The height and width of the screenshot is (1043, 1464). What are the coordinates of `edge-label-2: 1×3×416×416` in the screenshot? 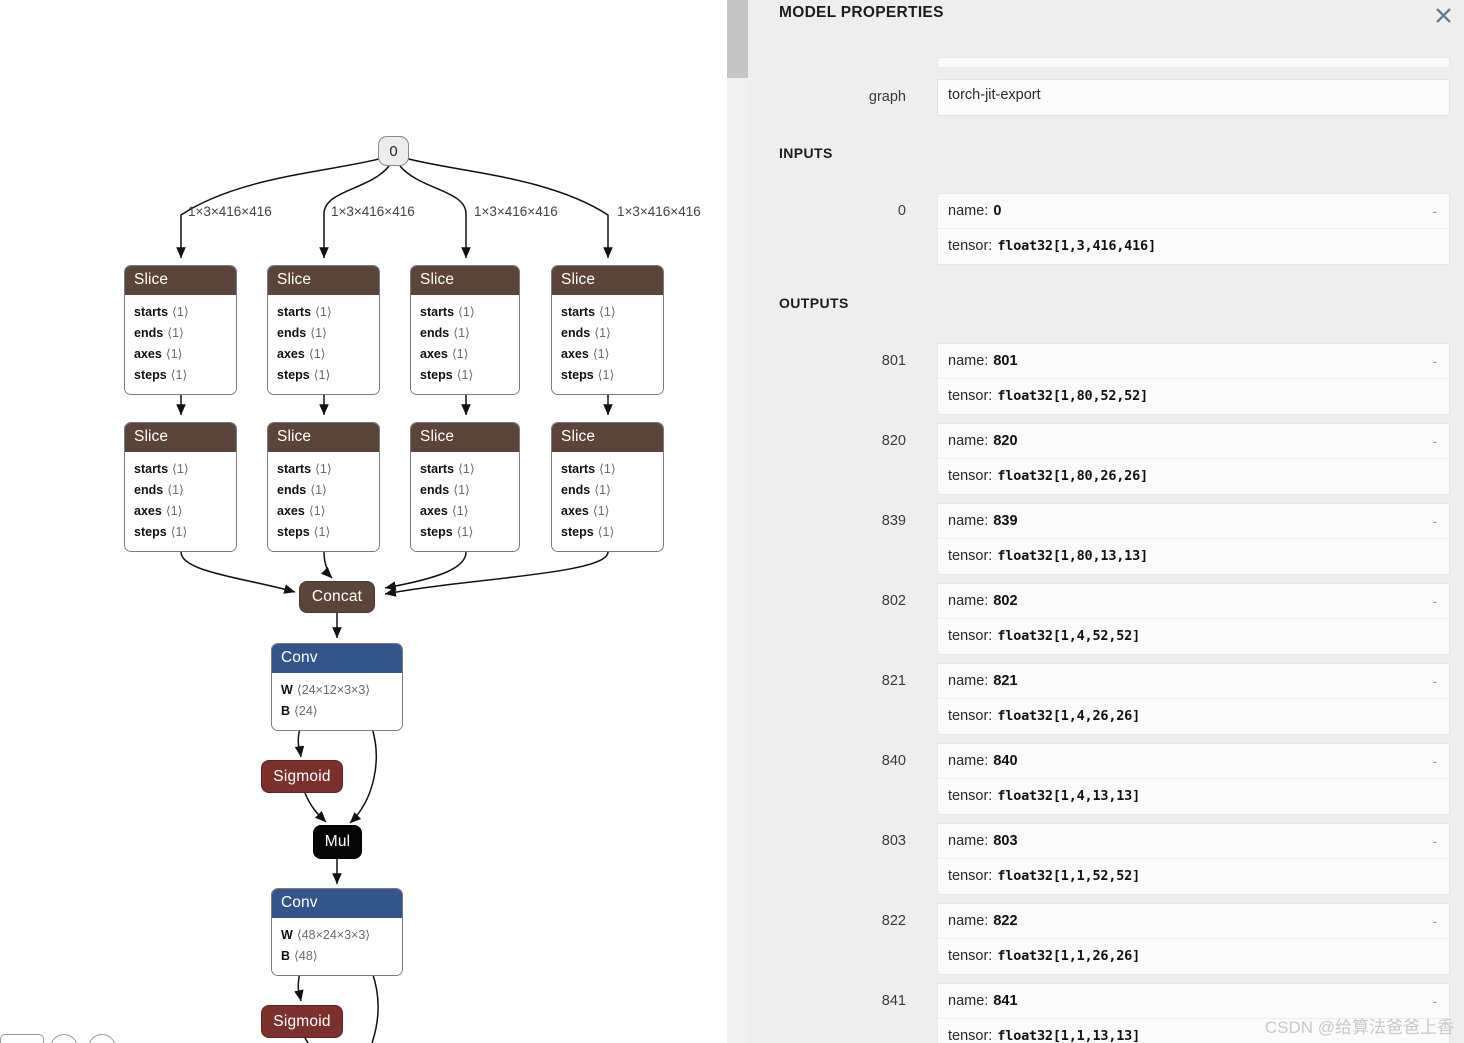 It's located at (516, 211).